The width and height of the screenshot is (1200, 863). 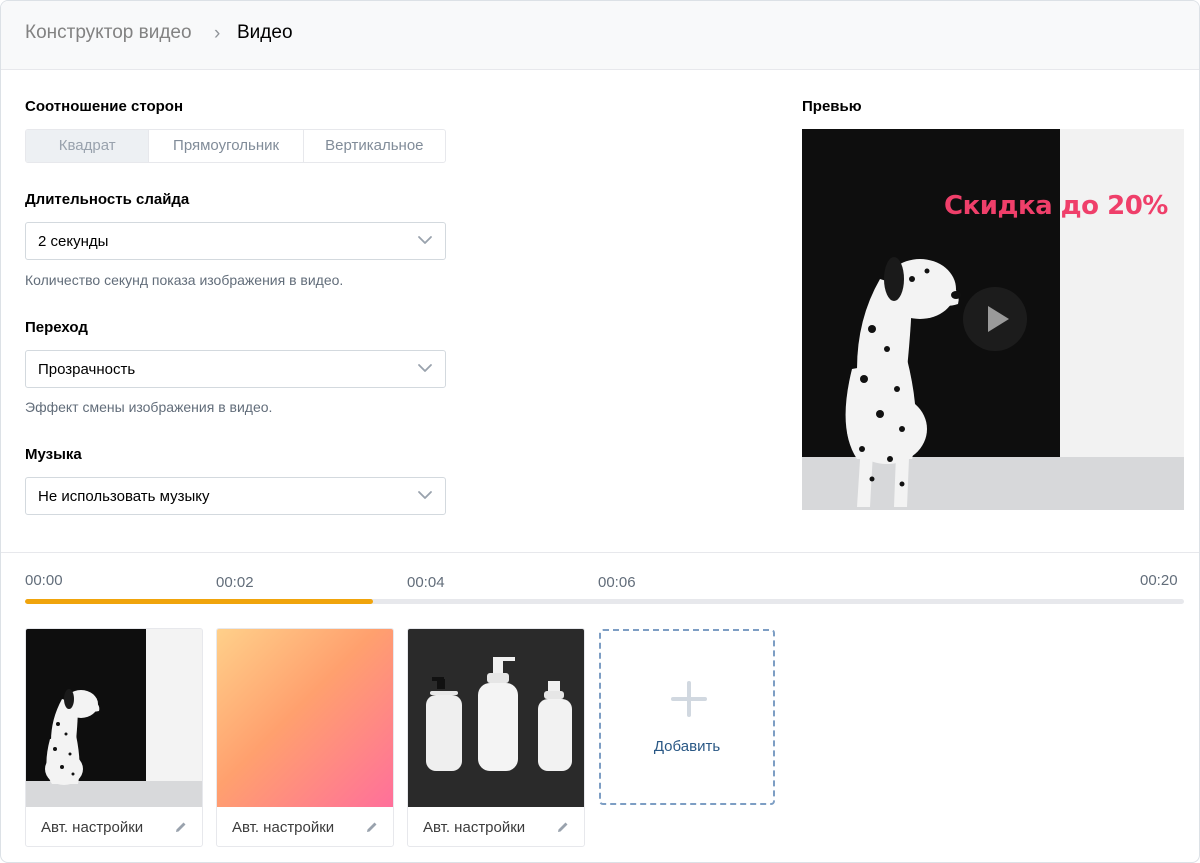 What do you see at coordinates (832, 106) in the screenshot?
I see `preview-label: Превью` at bounding box center [832, 106].